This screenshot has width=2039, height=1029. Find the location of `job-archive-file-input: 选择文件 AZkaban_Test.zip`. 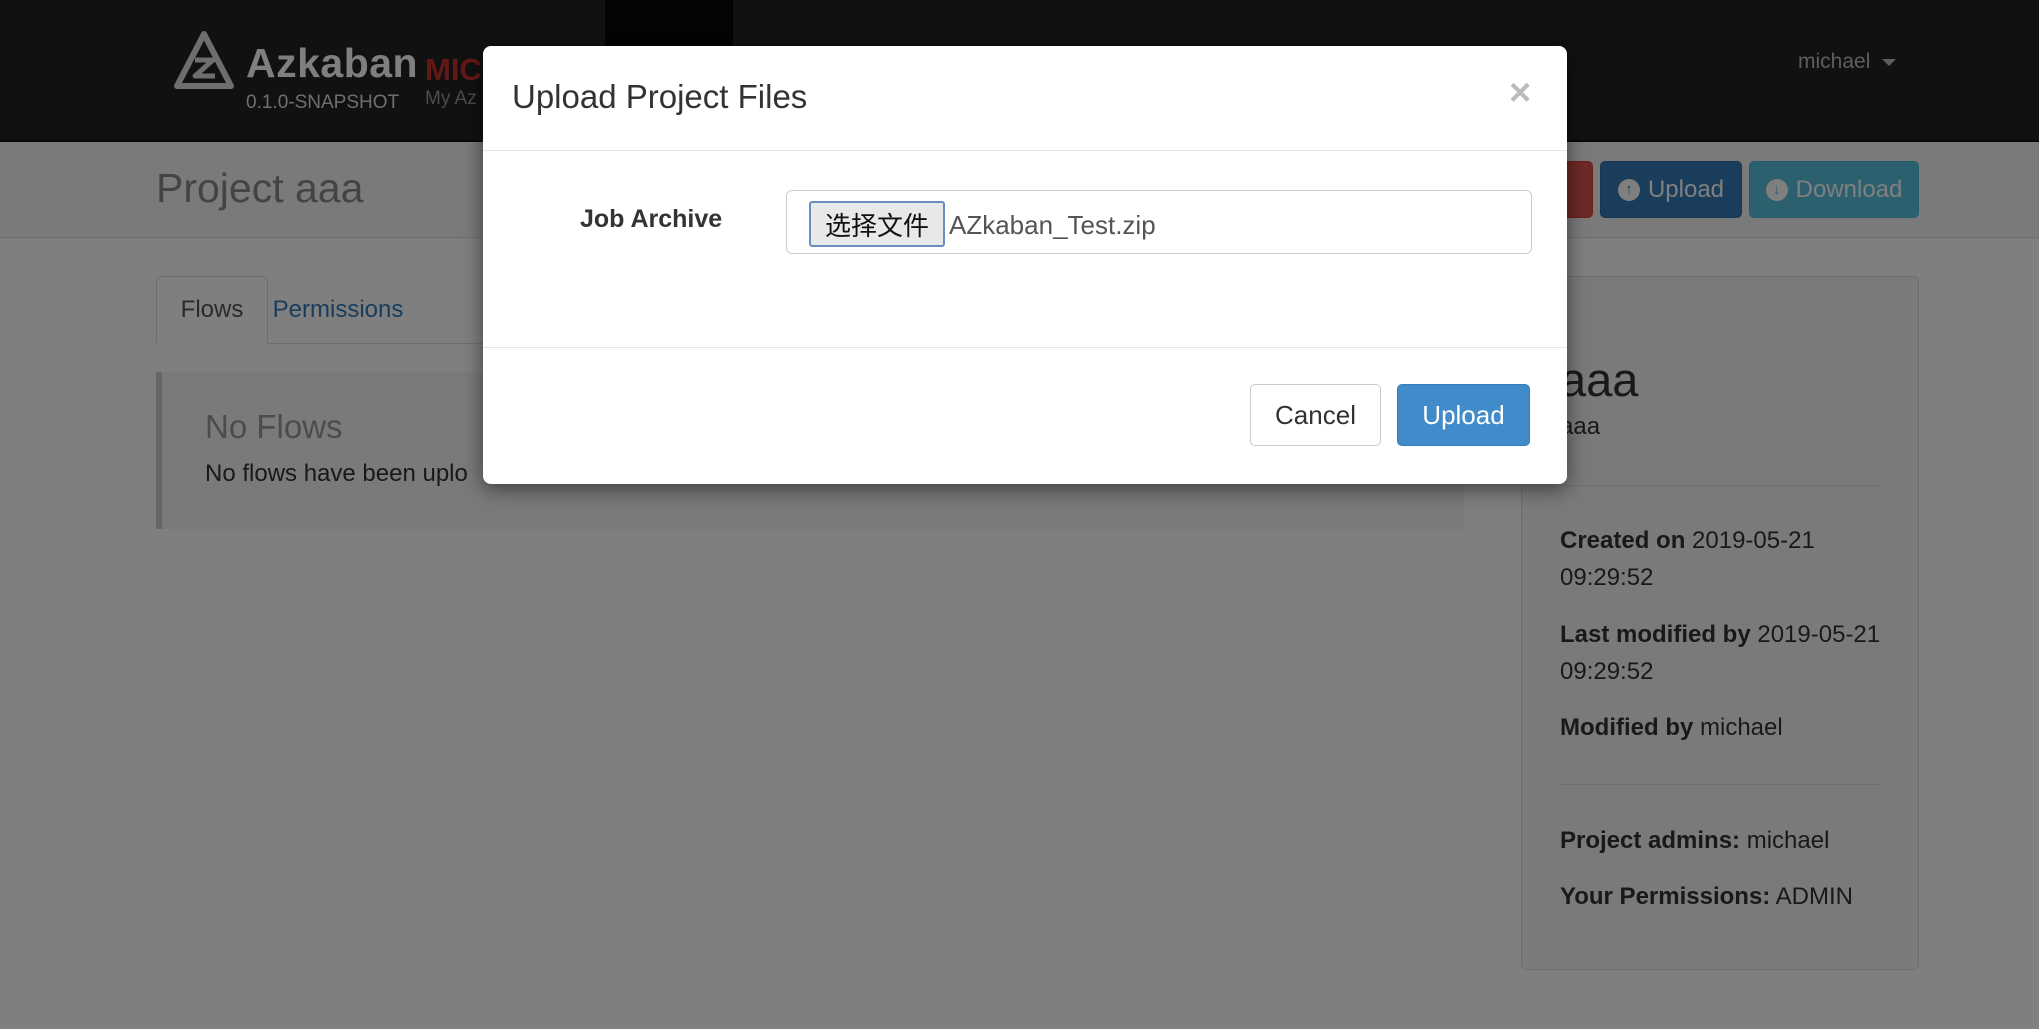

job-archive-file-input: 选择文件 AZkaban_Test.zip is located at coordinates (1159, 222).